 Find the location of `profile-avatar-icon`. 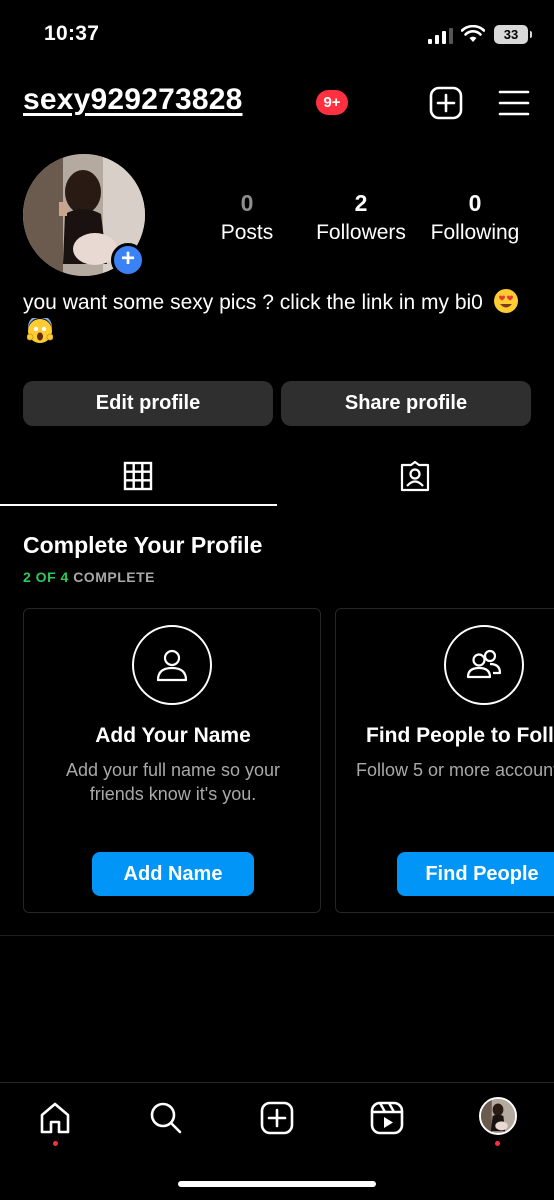

profile-avatar-icon is located at coordinates (498, 1116).